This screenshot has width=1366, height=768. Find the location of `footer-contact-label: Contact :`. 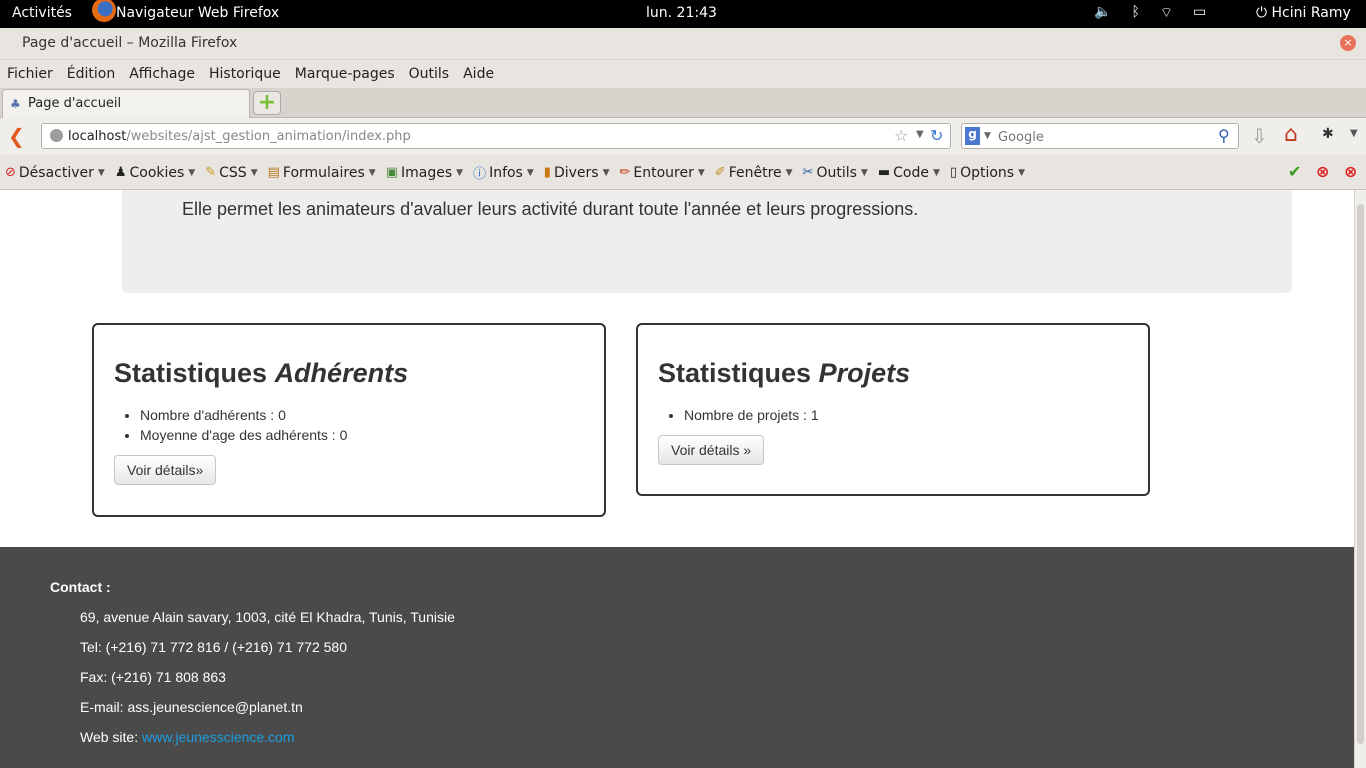

footer-contact-label: Contact : is located at coordinates (80, 587).